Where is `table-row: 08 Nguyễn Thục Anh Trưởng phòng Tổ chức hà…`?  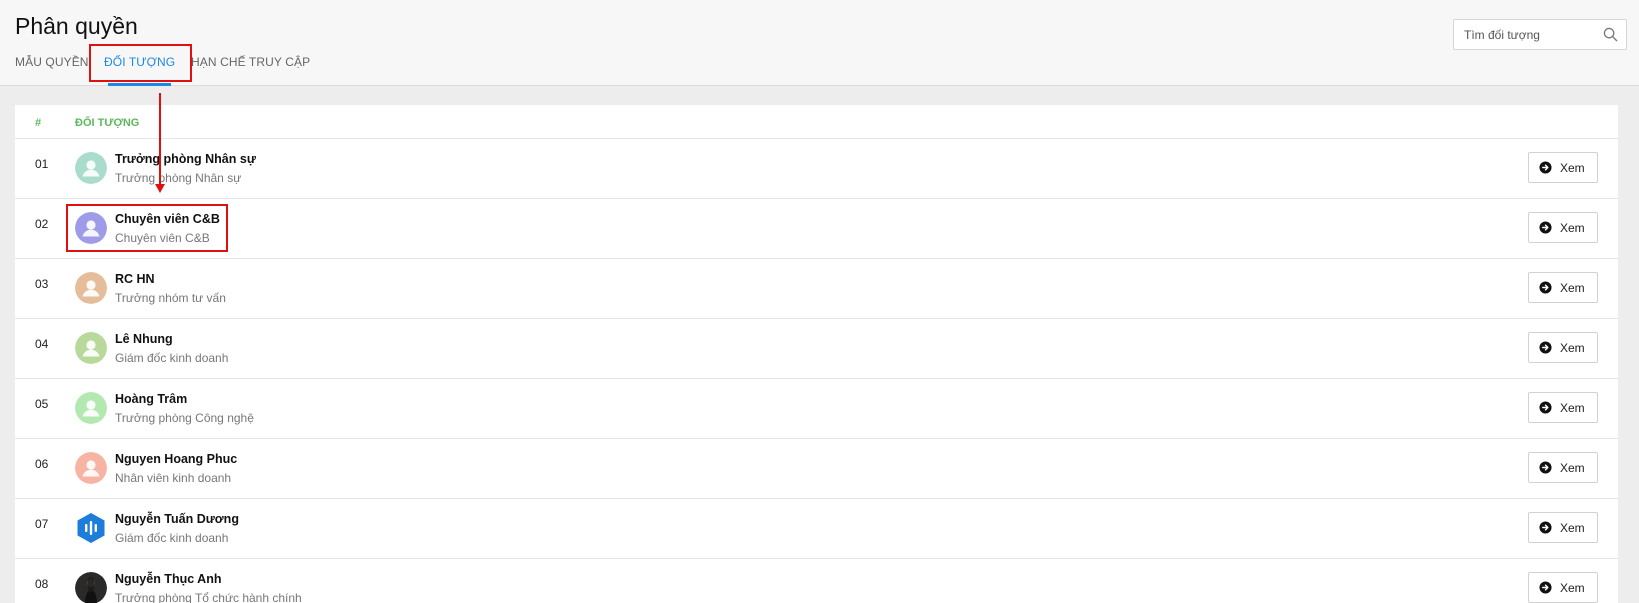
table-row: 08 Nguyễn Thục Anh Trưởng phòng Tổ chức hà… is located at coordinates (816, 581).